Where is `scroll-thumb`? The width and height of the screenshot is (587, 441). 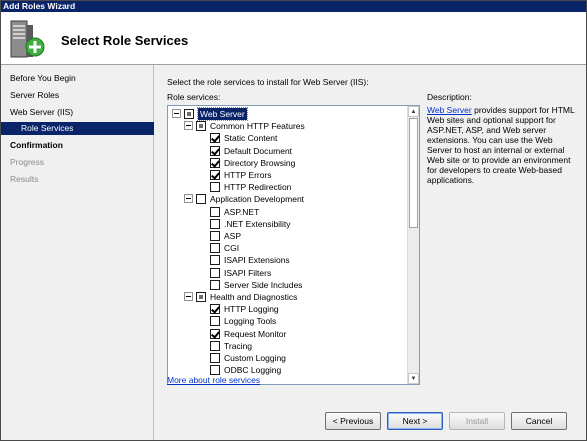 scroll-thumb is located at coordinates (413, 173).